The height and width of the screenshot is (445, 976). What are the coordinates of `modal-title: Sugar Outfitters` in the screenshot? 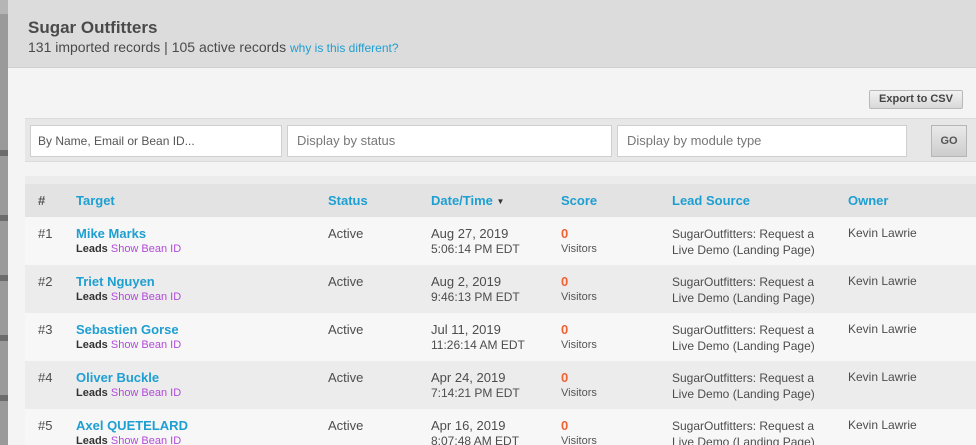 It's located at (93, 27).